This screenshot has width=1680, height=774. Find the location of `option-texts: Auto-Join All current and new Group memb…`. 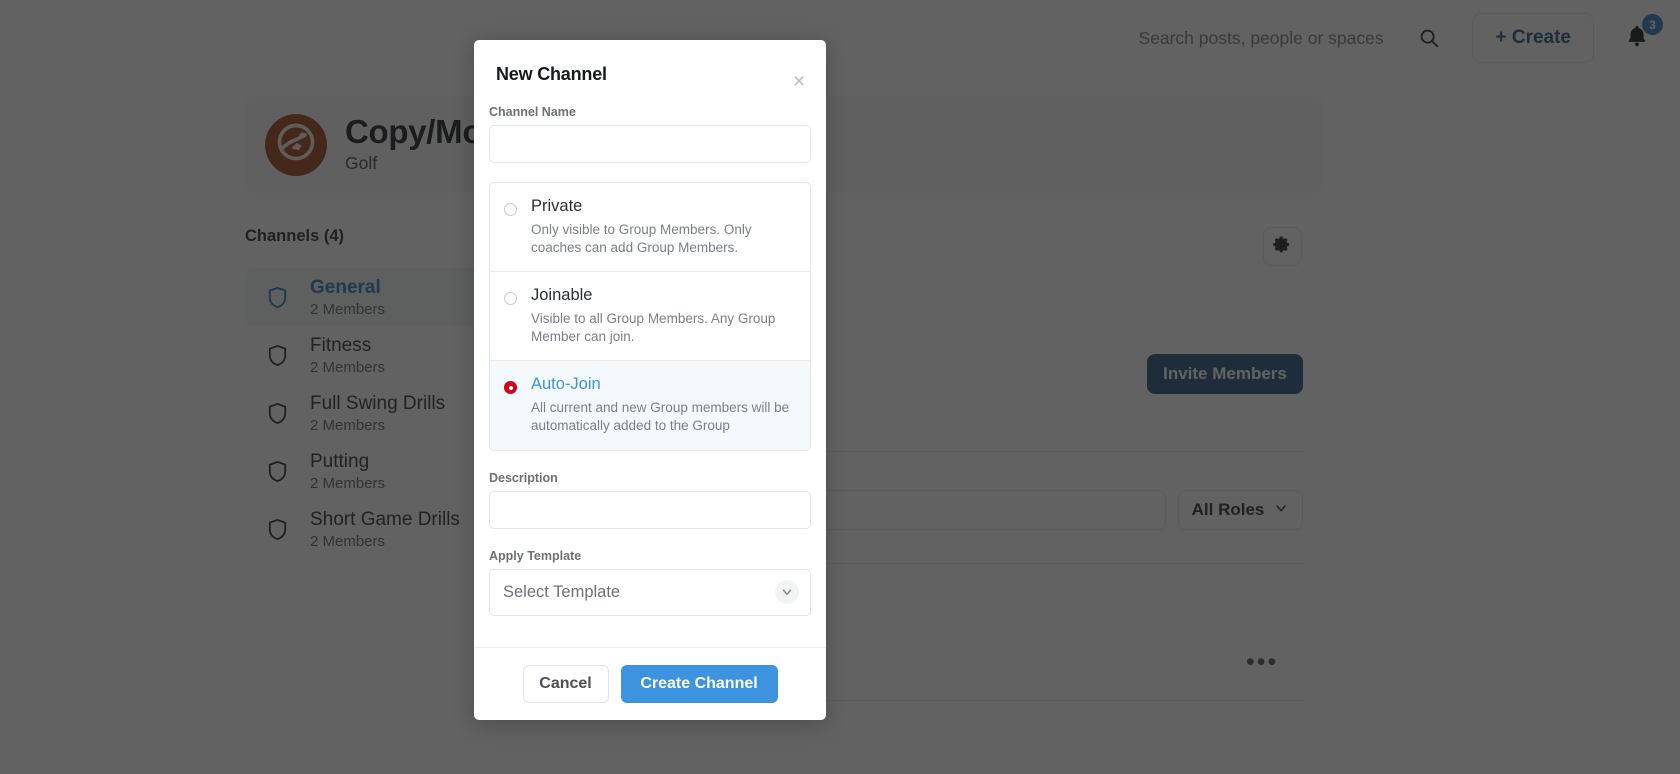

option-texts: Auto-Join All current and new Group memb… is located at coordinates (663, 405).